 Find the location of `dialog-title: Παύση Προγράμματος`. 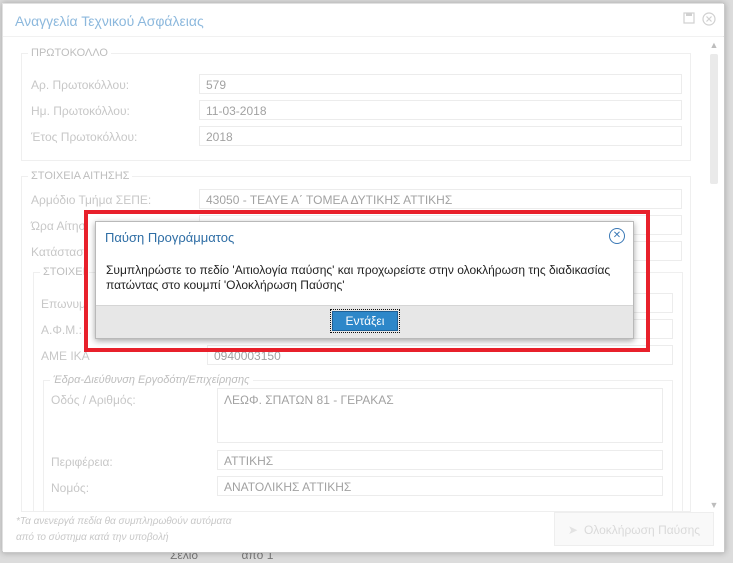

dialog-title: Παύση Προγράμματος is located at coordinates (170, 237).